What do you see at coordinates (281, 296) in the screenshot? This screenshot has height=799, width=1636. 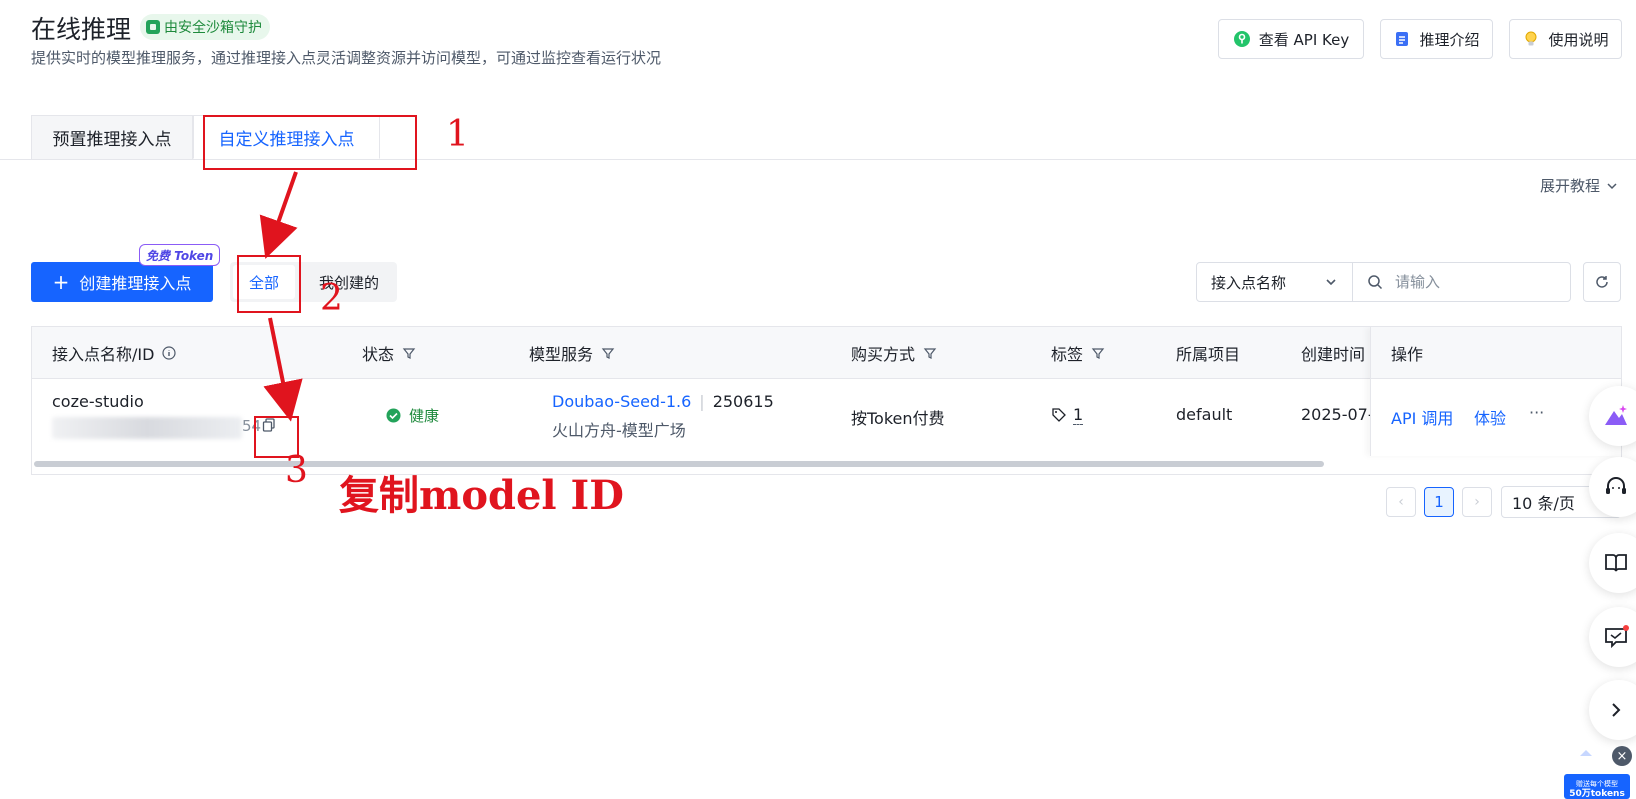 I see `annotation-arrows` at bounding box center [281, 296].